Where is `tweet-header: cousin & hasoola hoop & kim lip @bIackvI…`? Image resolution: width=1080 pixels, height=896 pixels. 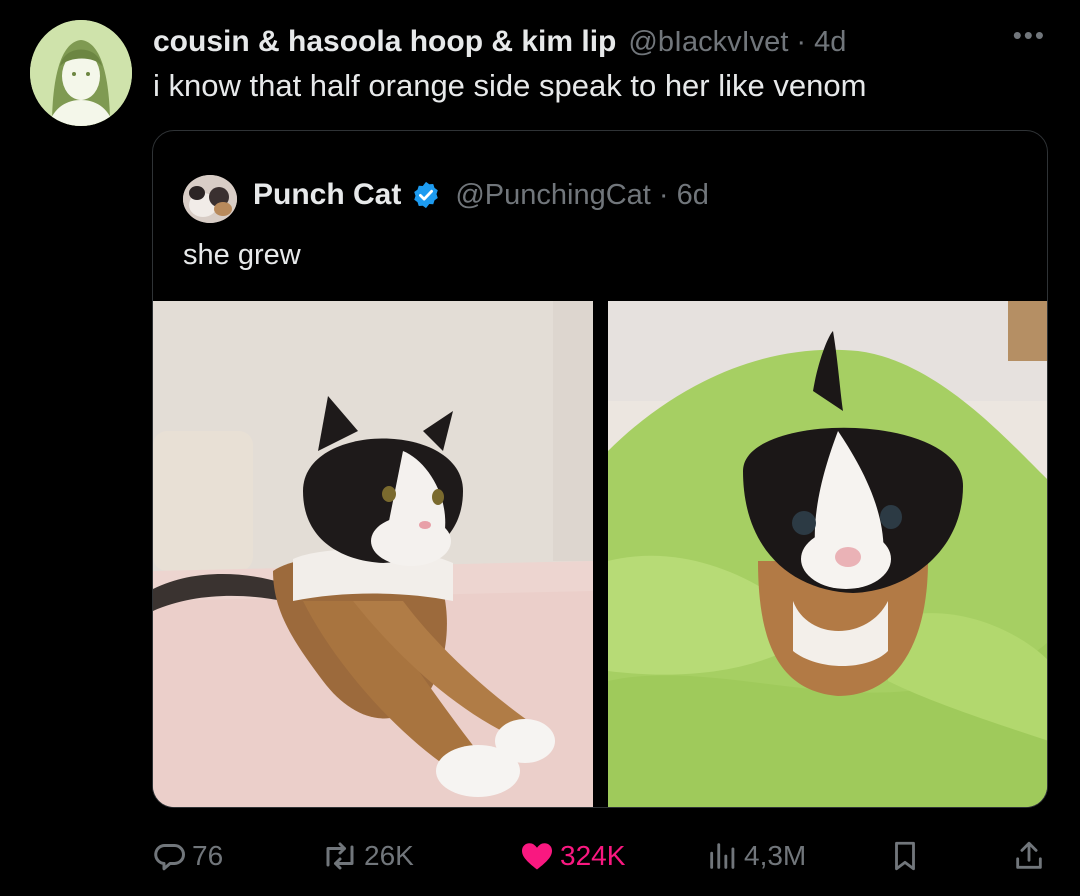
tweet-header: cousin & hasoola hoop & kim lip @bIackvI… is located at coordinates (596, 42).